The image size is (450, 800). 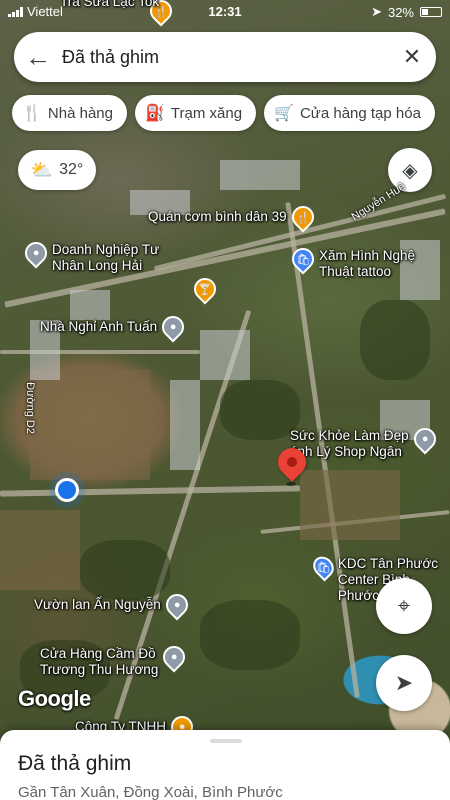 What do you see at coordinates (57, 170) in the screenshot?
I see `weather-badge: ⛅ 32°` at bounding box center [57, 170].